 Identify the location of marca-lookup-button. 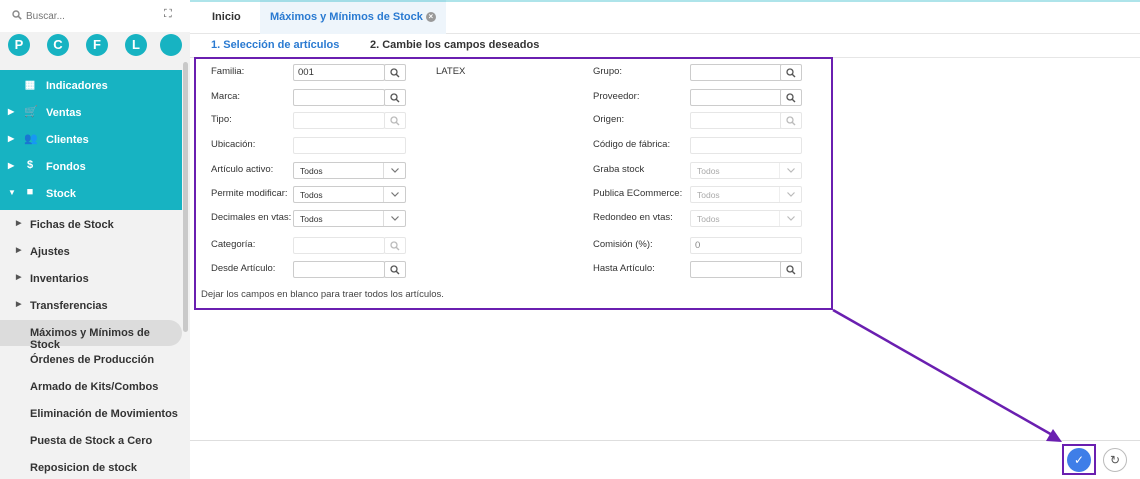
(395, 97).